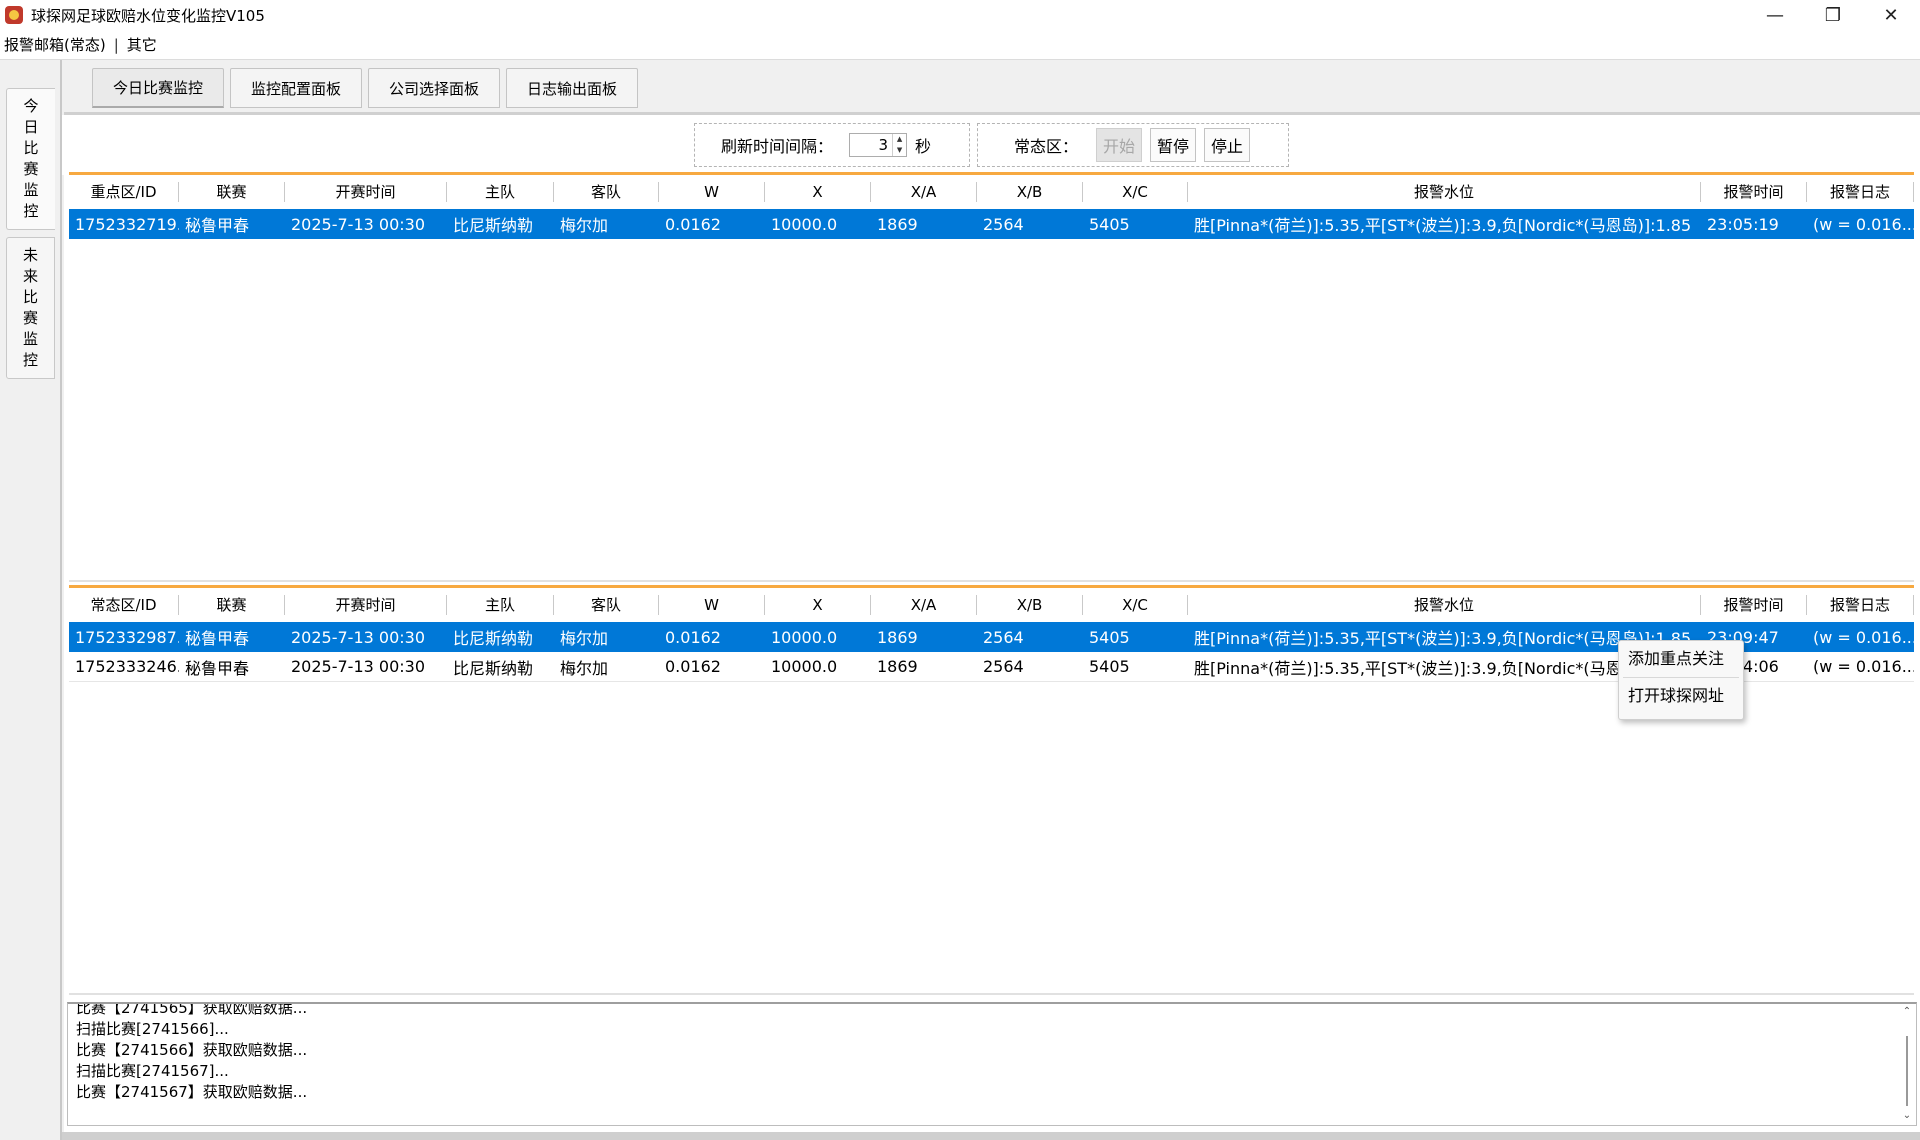 Image resolution: width=1920 pixels, height=1140 pixels. I want to click on spinner-arrows: ▲ ▼, so click(899, 145).